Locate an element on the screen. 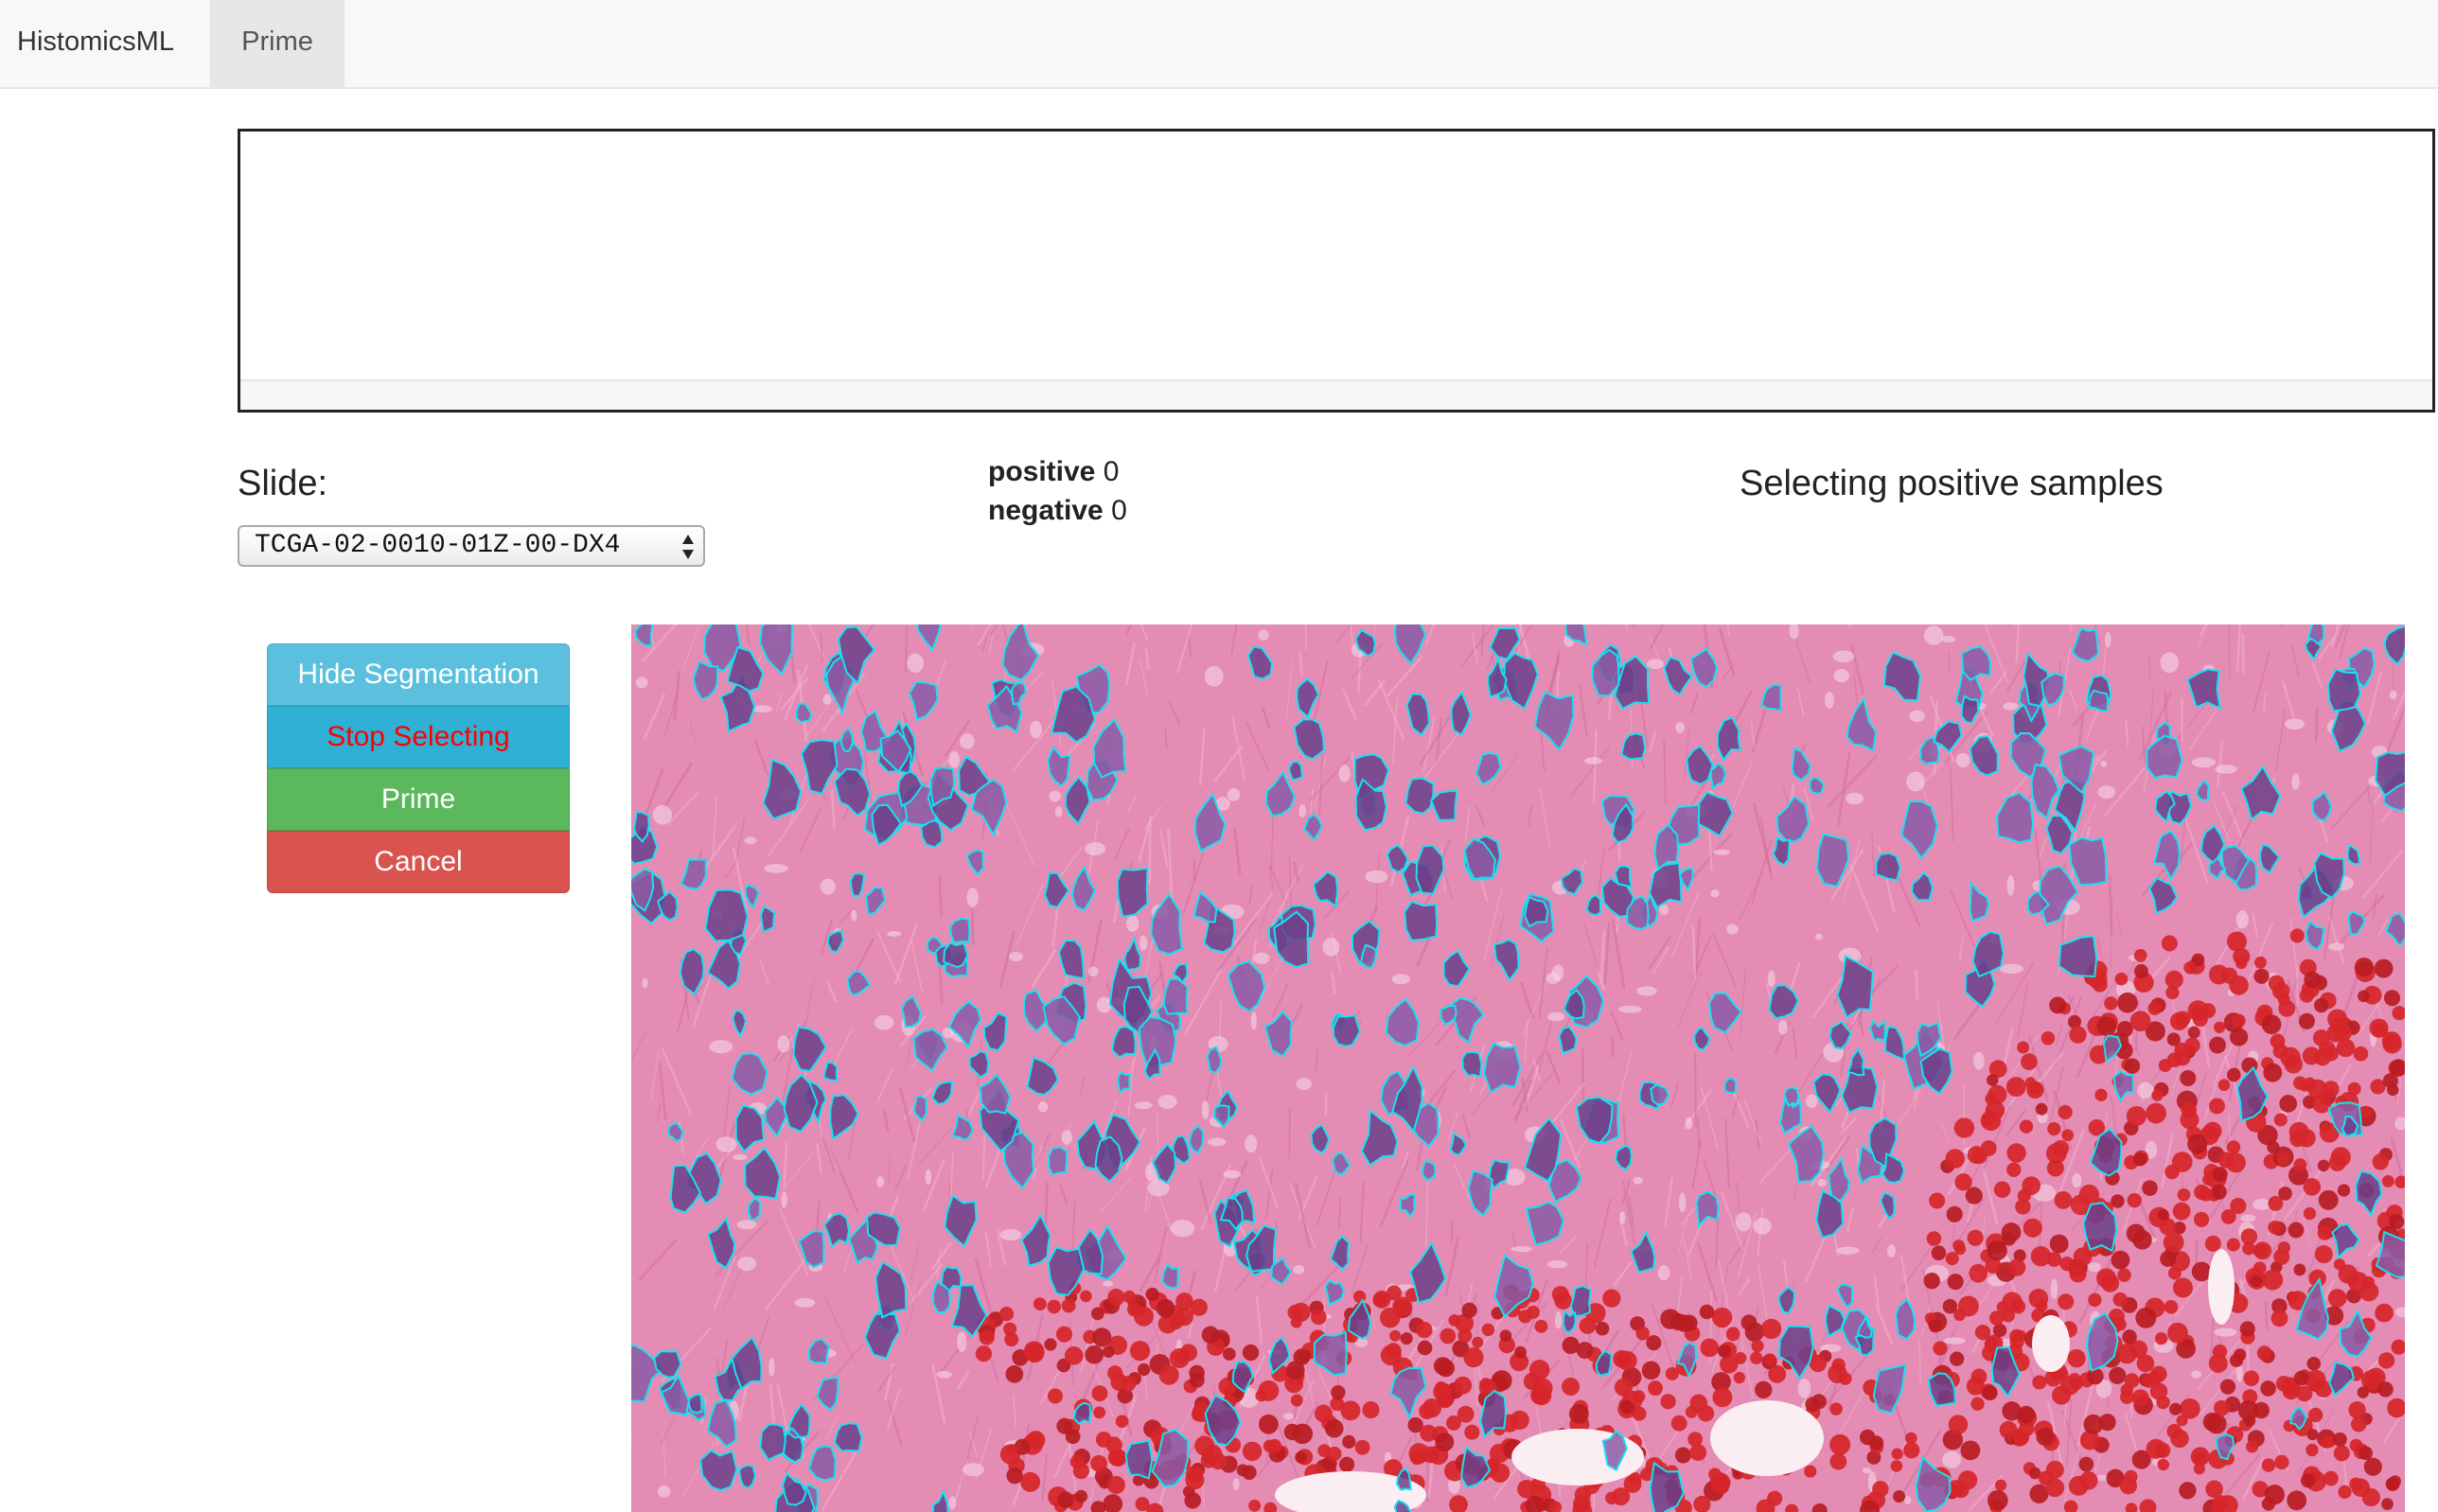 The height and width of the screenshot is (1512, 2438). slide-label: Slide: is located at coordinates (283, 483).